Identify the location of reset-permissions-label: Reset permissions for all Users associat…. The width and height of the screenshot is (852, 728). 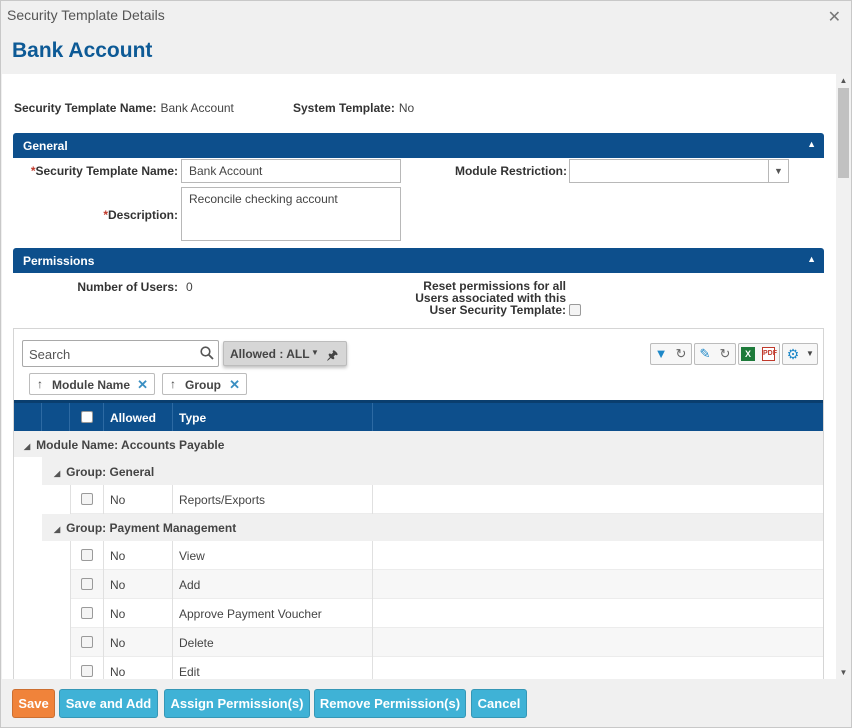
(490, 298).